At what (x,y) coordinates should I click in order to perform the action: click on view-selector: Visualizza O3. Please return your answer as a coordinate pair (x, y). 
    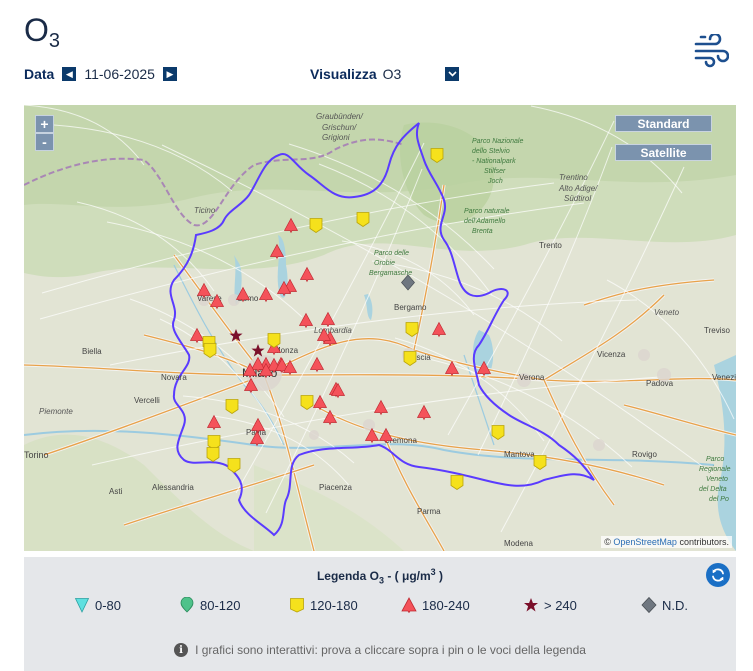
    Looking at the image, I should click on (385, 74).